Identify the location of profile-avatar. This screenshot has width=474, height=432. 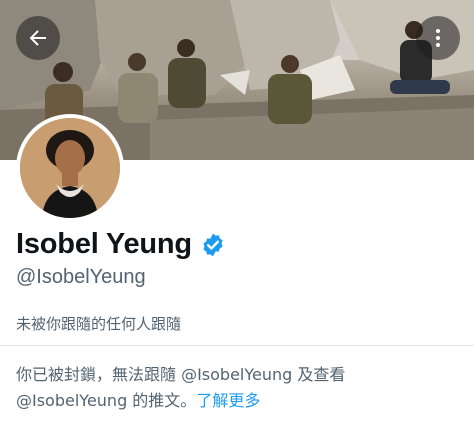
(70, 168).